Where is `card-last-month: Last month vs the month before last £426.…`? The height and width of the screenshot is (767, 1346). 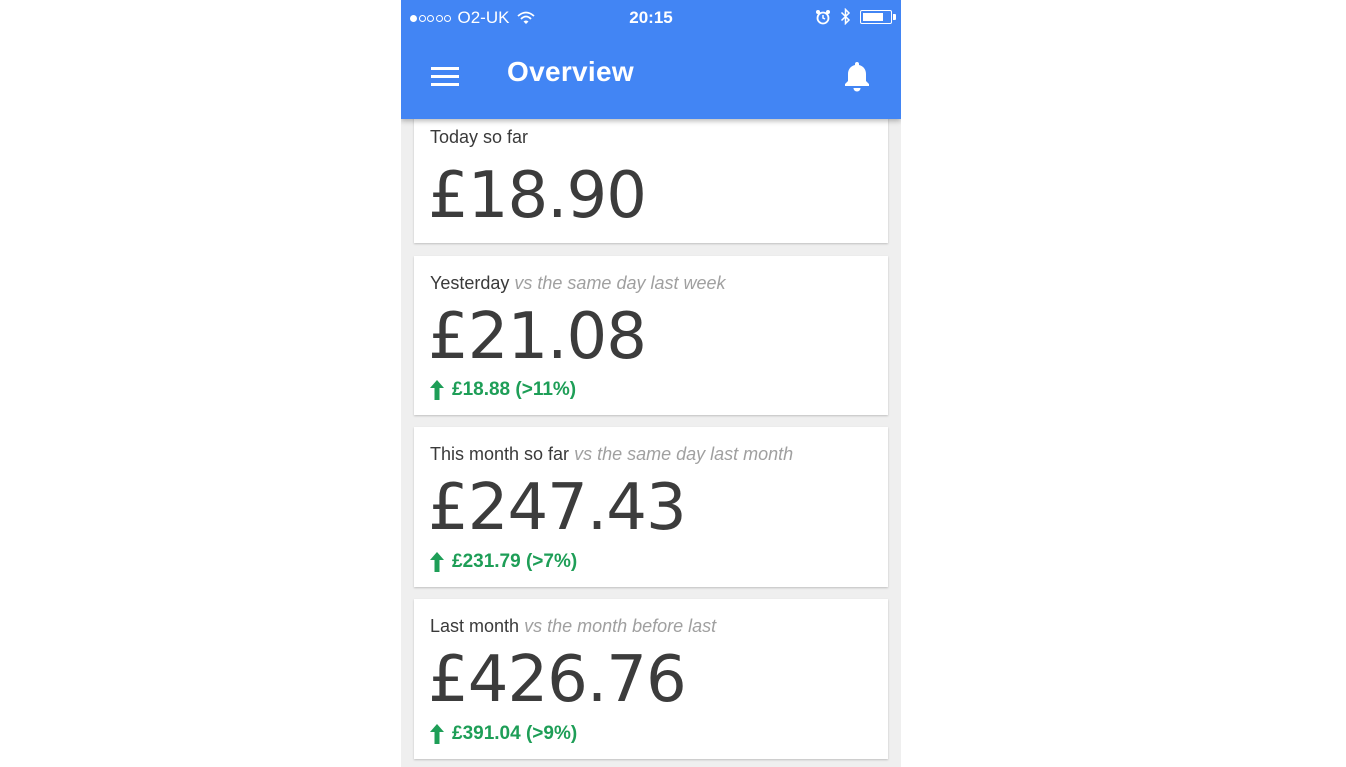 card-last-month: Last month vs the month before last £426.… is located at coordinates (651, 679).